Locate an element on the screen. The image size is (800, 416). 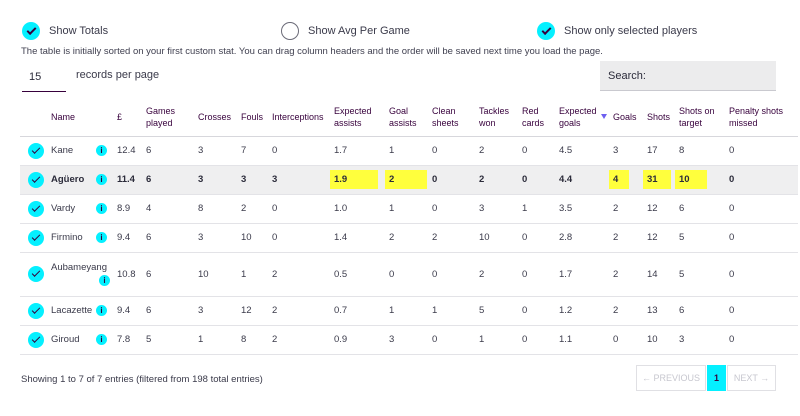
table-row: Vardy i 8.9 4 8 2 0 1.0 1 0 3 1 3.5 2 12 6 0 is located at coordinates (409, 209).